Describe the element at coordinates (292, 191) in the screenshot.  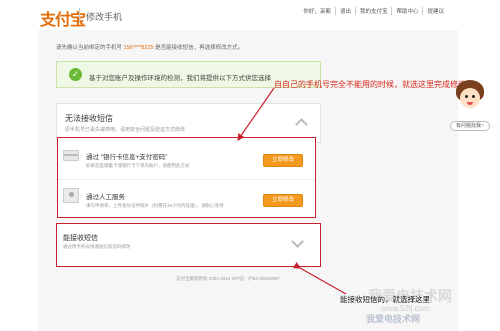
I see `annotation-arrows` at that location.